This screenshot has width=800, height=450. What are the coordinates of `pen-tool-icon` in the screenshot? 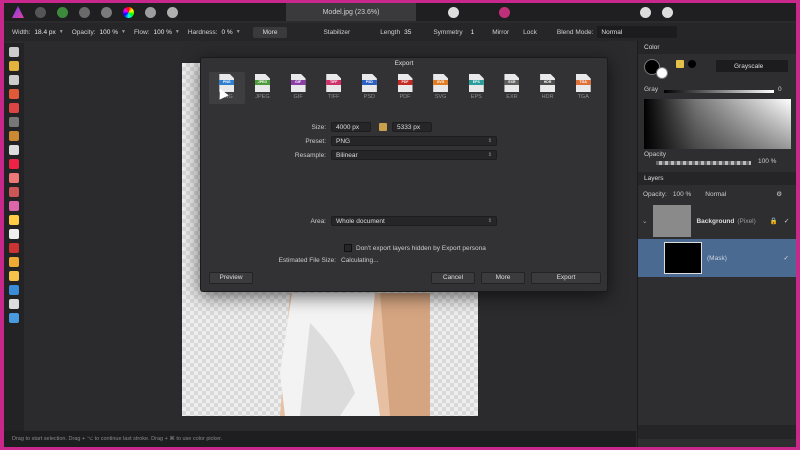 It's located at (14, 276).